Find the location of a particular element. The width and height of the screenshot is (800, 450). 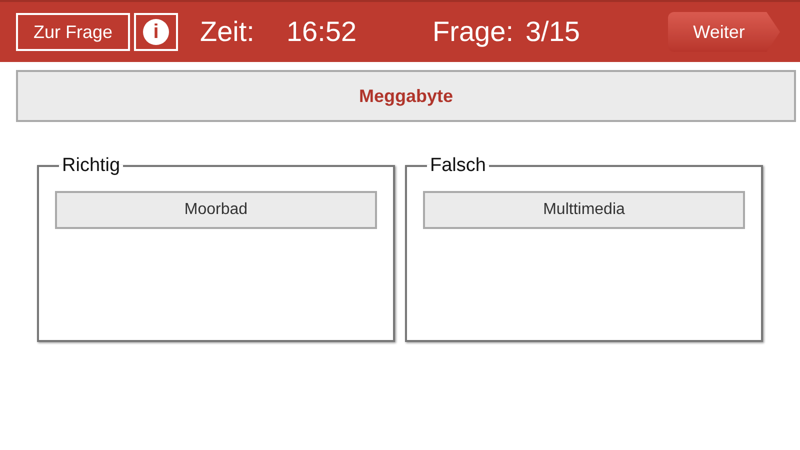

back-button: Zur Frage is located at coordinates (73, 32).